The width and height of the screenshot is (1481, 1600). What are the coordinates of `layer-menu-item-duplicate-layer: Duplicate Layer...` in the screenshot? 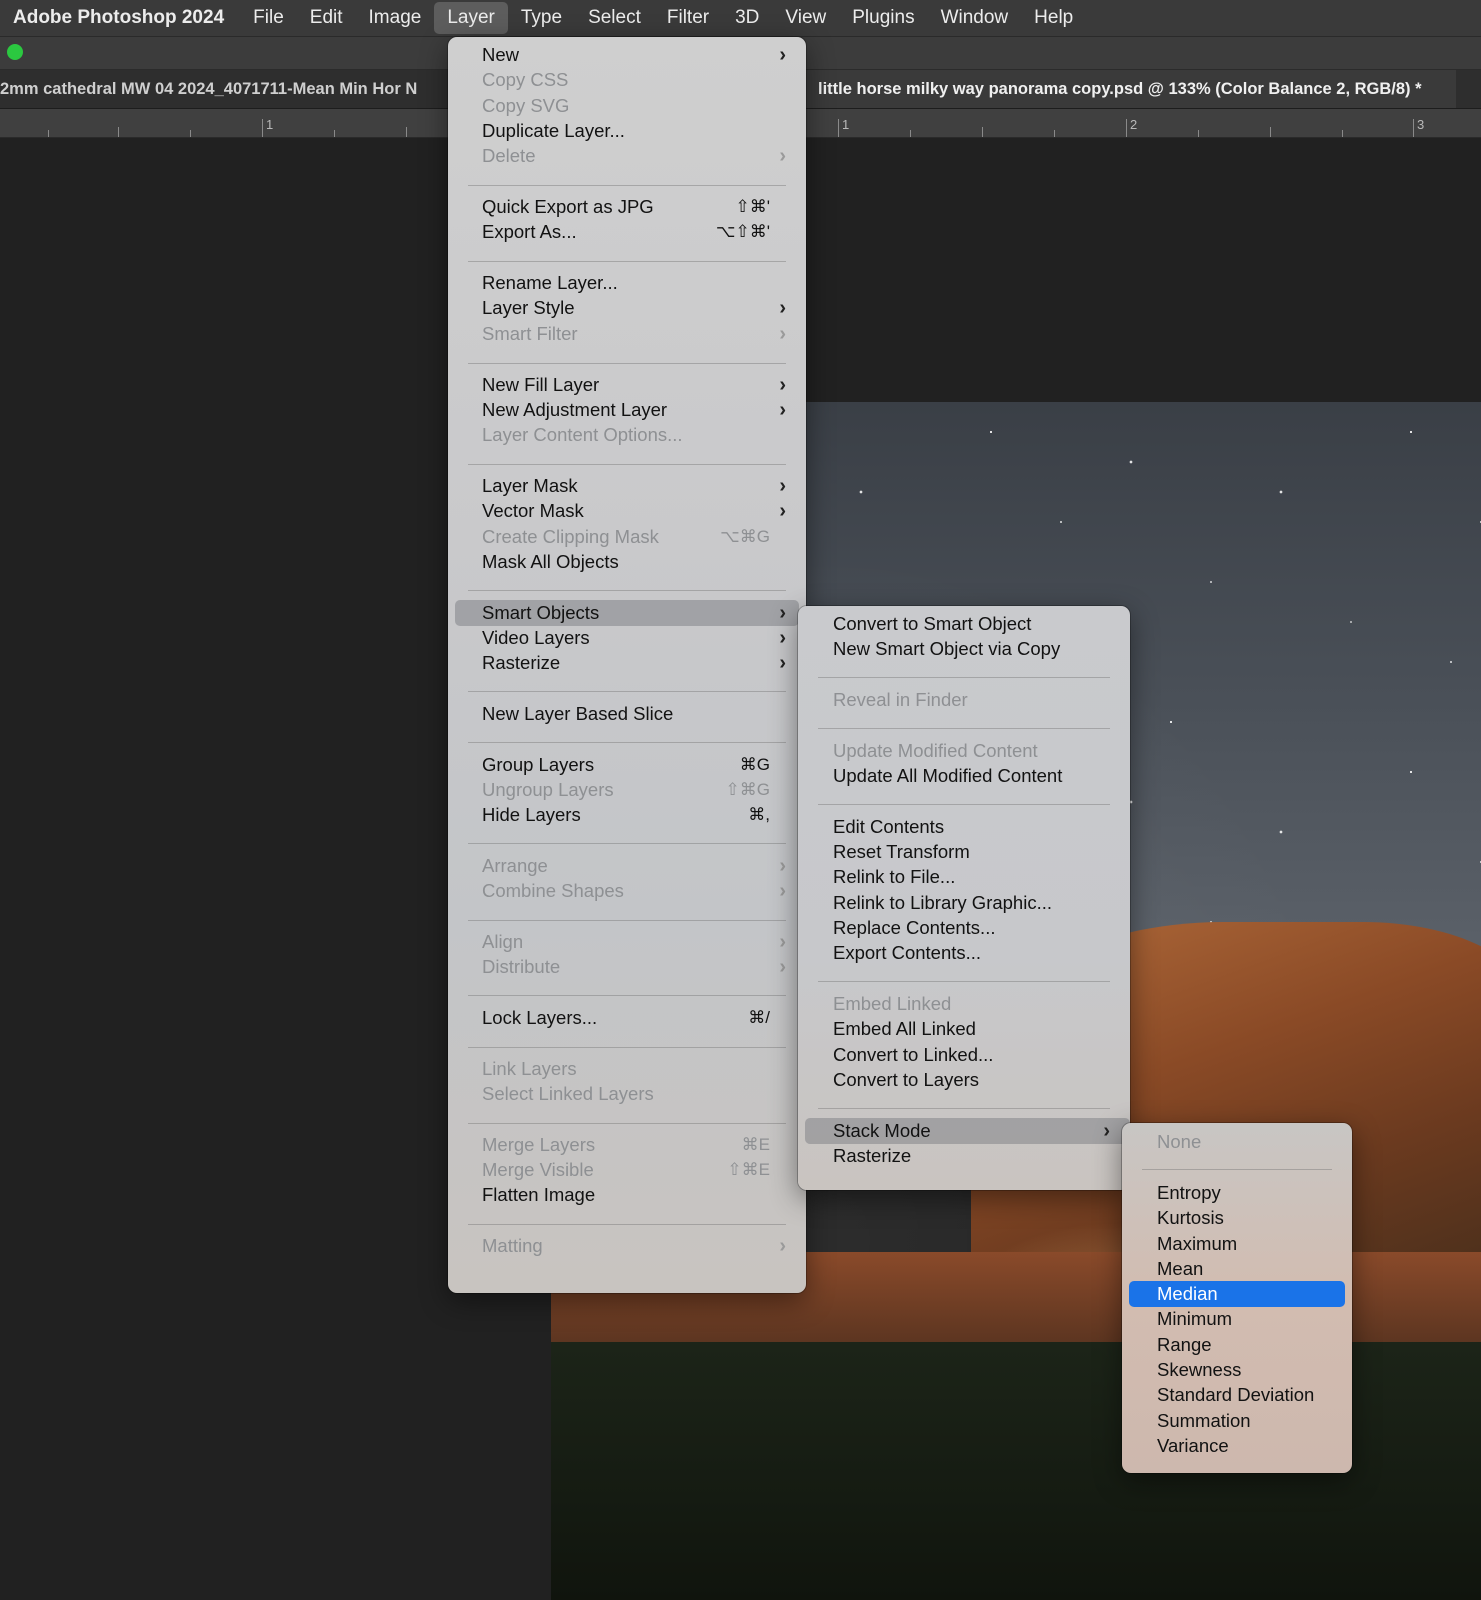 It's located at (627, 131).